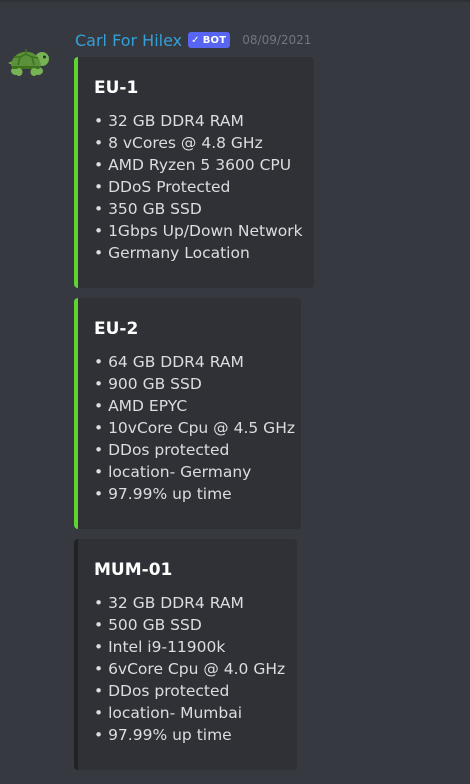 Image resolution: width=470 pixels, height=784 pixels. What do you see at coordinates (148, 625) in the screenshot?
I see `embed-spec-line: • 500 GB SSD` at bounding box center [148, 625].